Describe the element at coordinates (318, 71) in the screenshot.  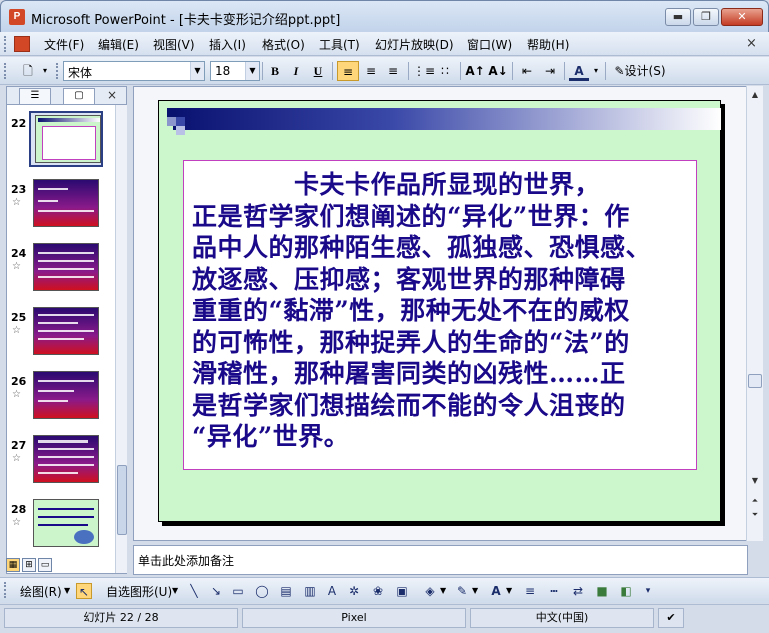
I see `underline-button: U` at that location.